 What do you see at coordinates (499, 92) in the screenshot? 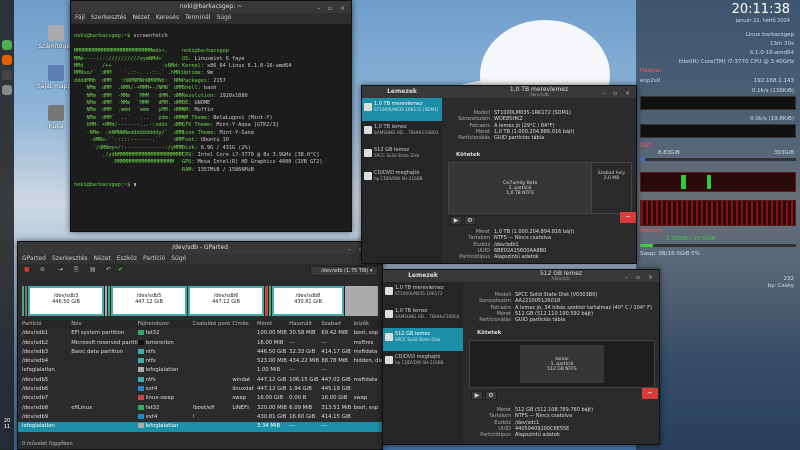
I see `disks1-titlebar: Lemezek 1,0 TB merevlemez/dev/sdb – ▫ ×` at bounding box center [499, 92].